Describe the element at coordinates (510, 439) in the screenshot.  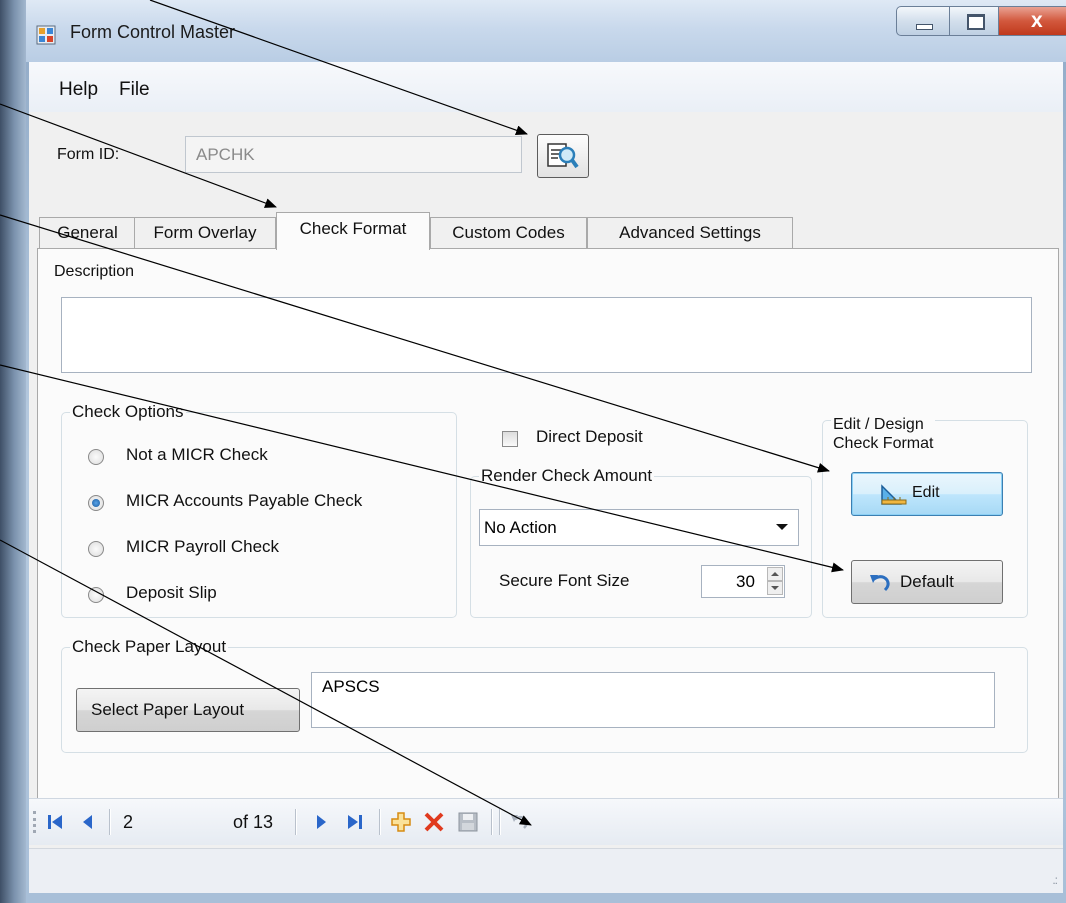
I see `direct-deposit-checkbox` at that location.